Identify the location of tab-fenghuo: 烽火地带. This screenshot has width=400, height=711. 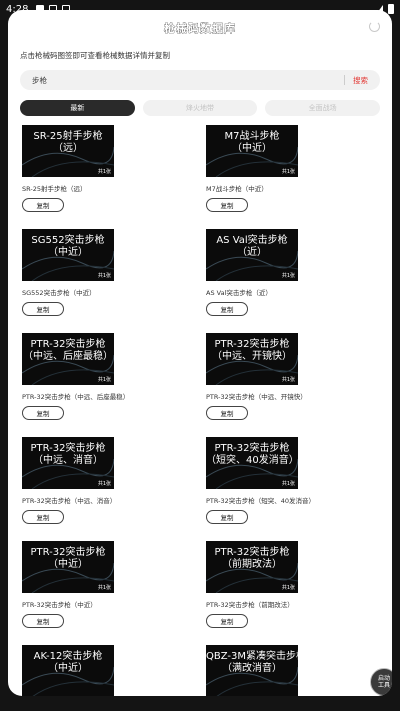
(200, 108).